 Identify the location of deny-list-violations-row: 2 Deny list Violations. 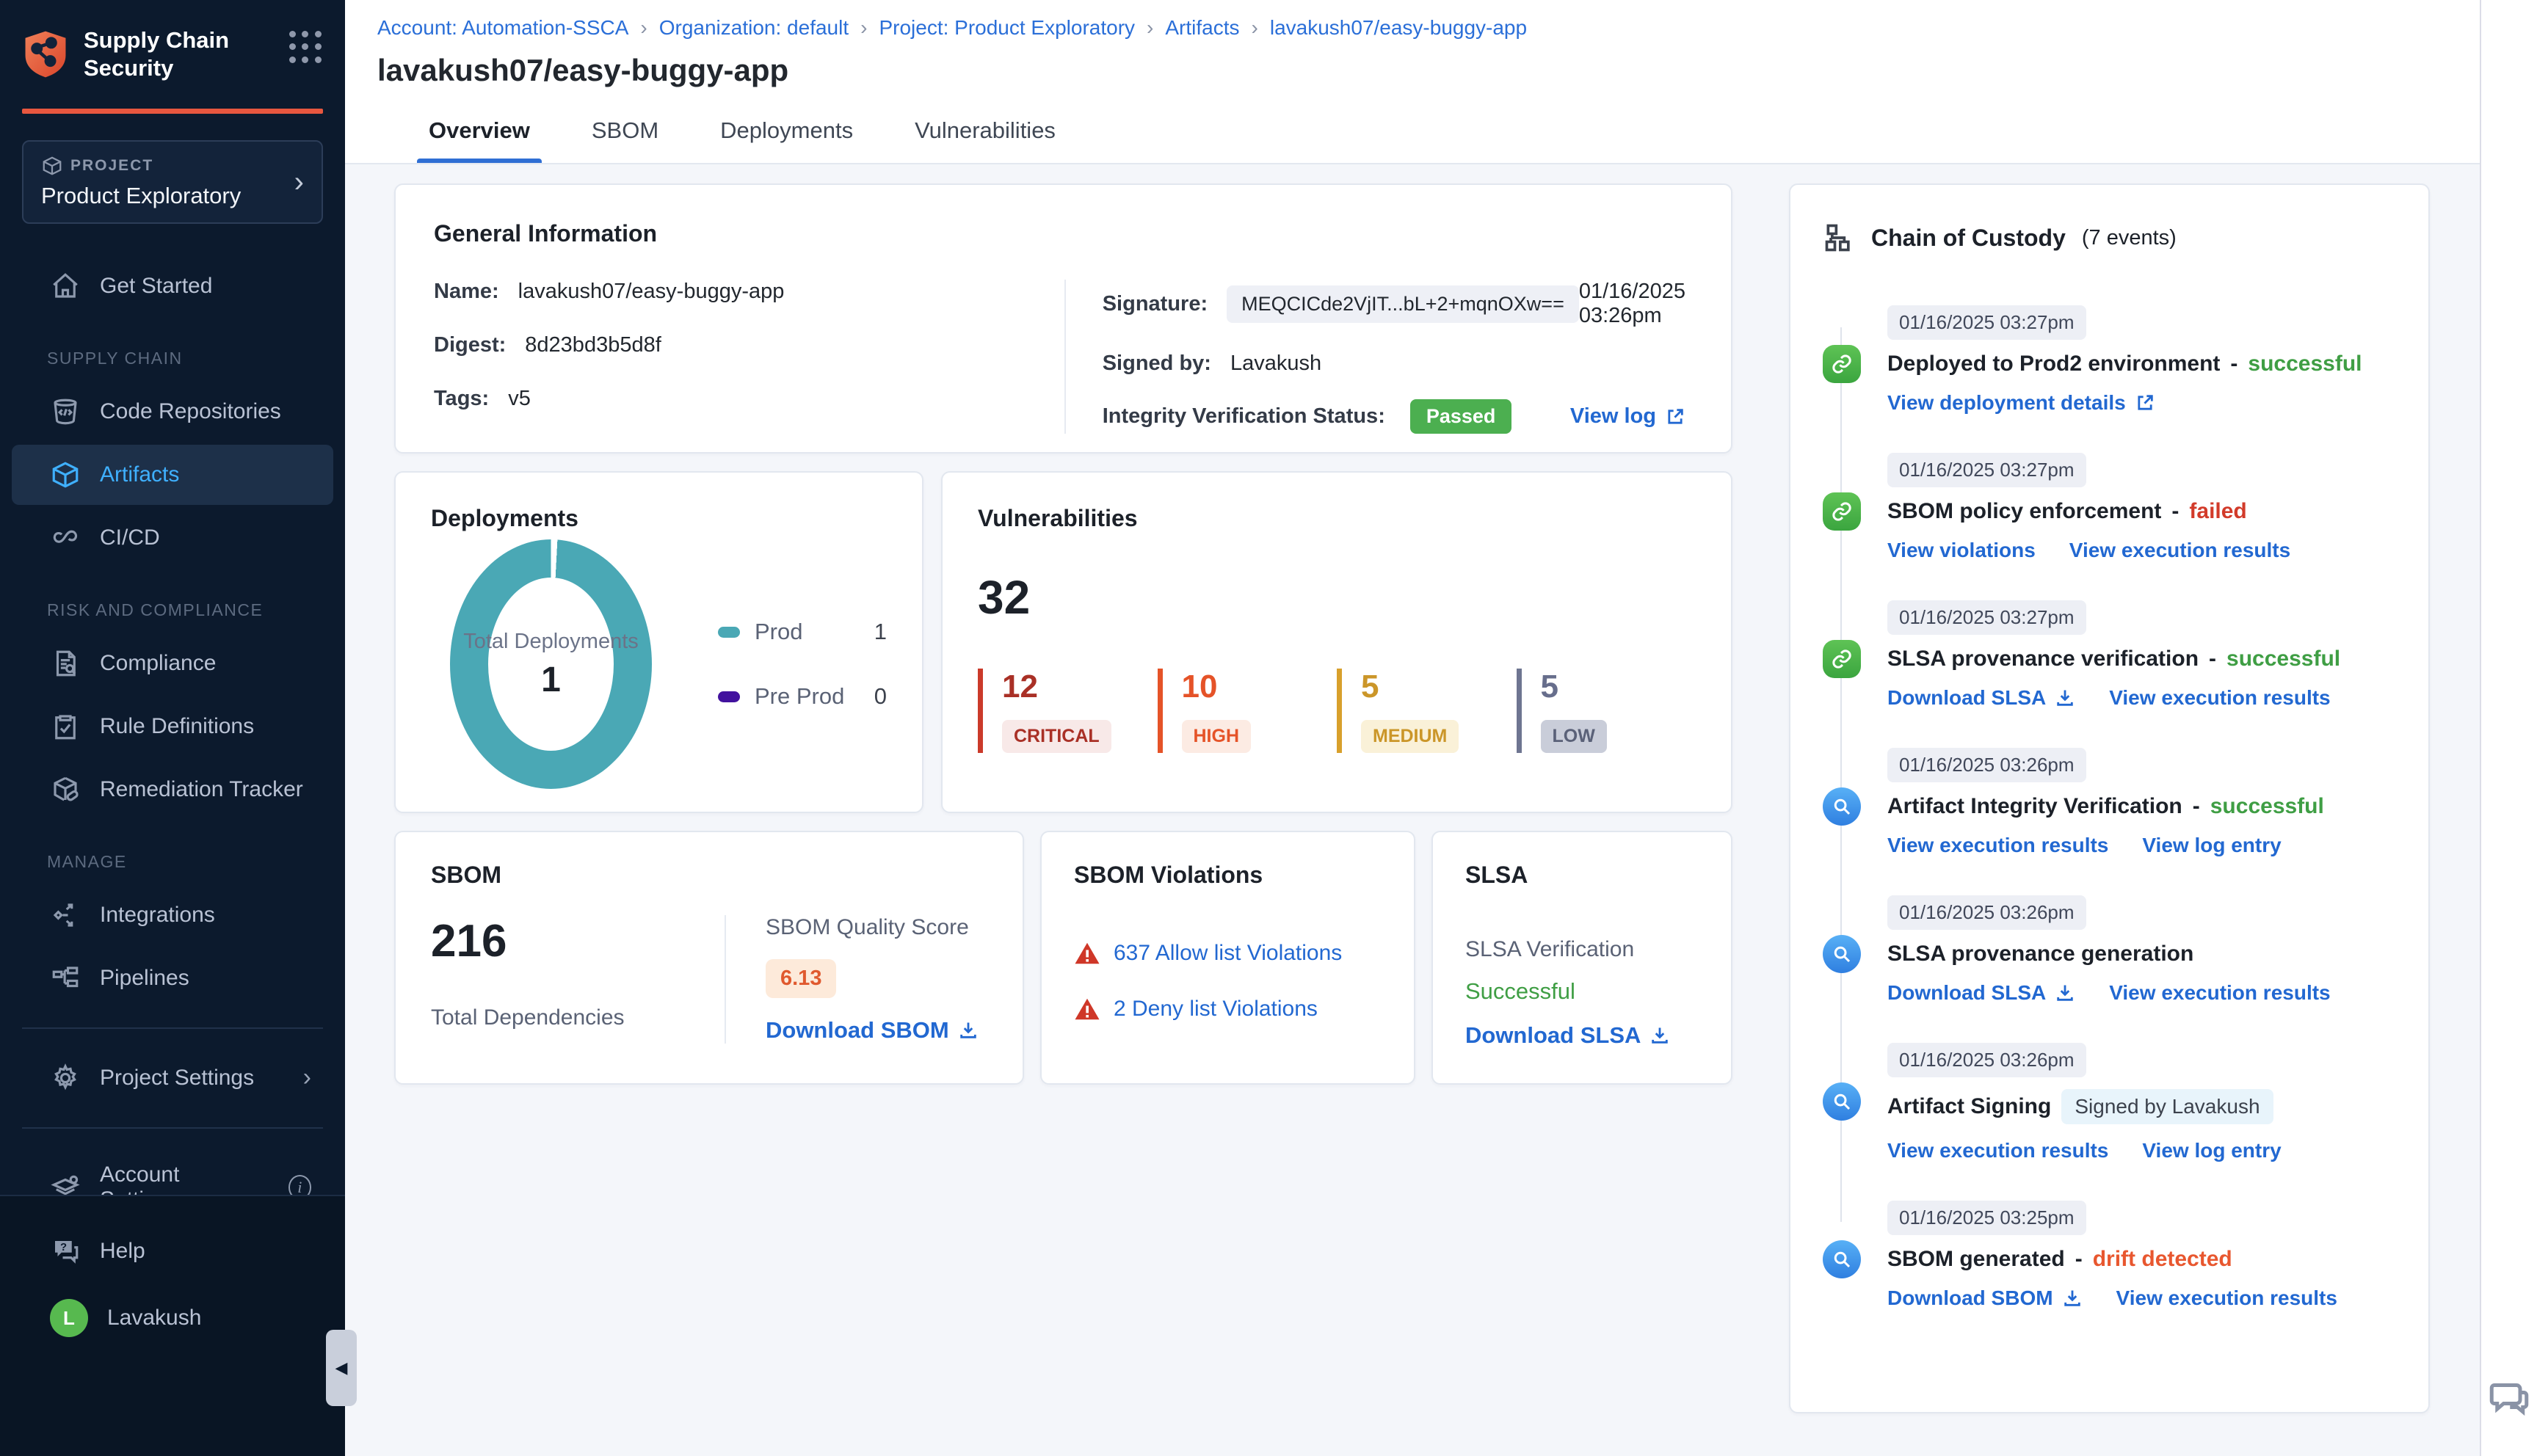
(1228, 1009).